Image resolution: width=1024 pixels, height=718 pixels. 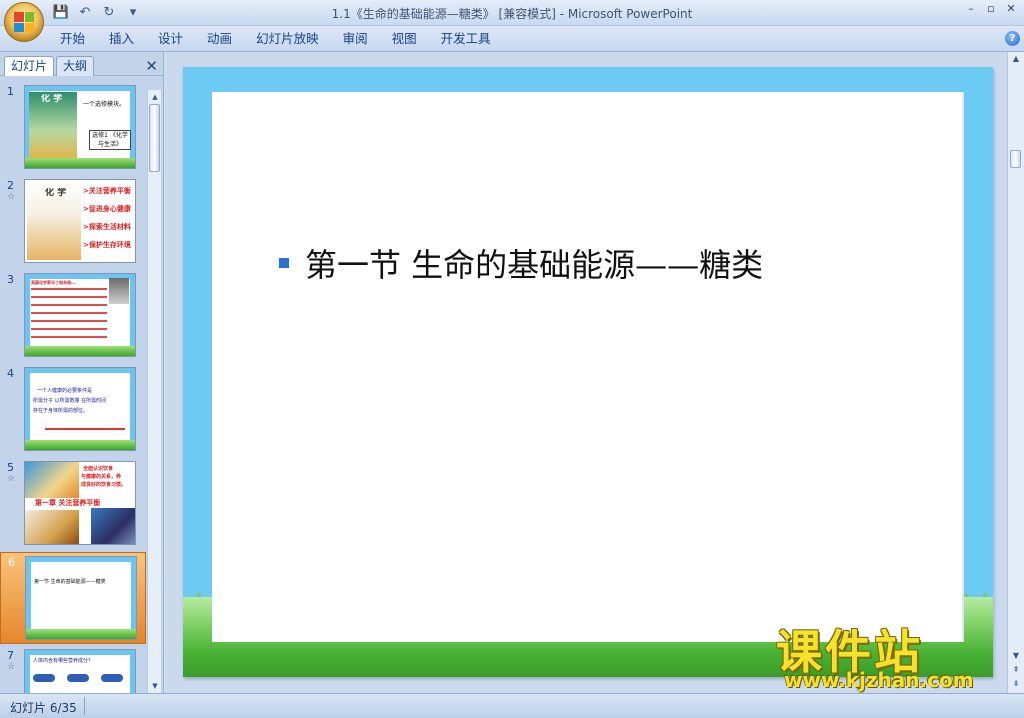 What do you see at coordinates (1015, 372) in the screenshot?
I see `editor-scrollbar: ▲ ▼ ⇞ ⇟` at bounding box center [1015, 372].